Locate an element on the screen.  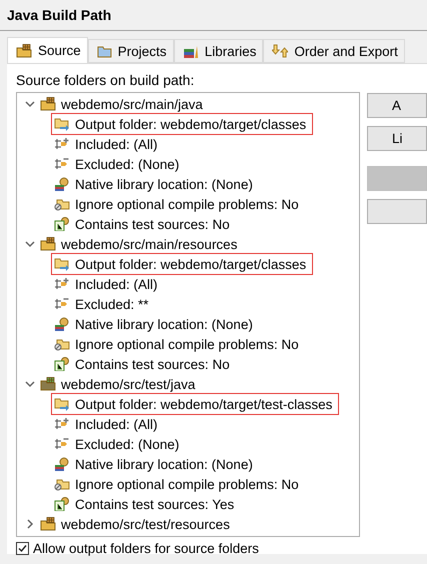
tab: Order and Export is located at coordinates (334, 51).